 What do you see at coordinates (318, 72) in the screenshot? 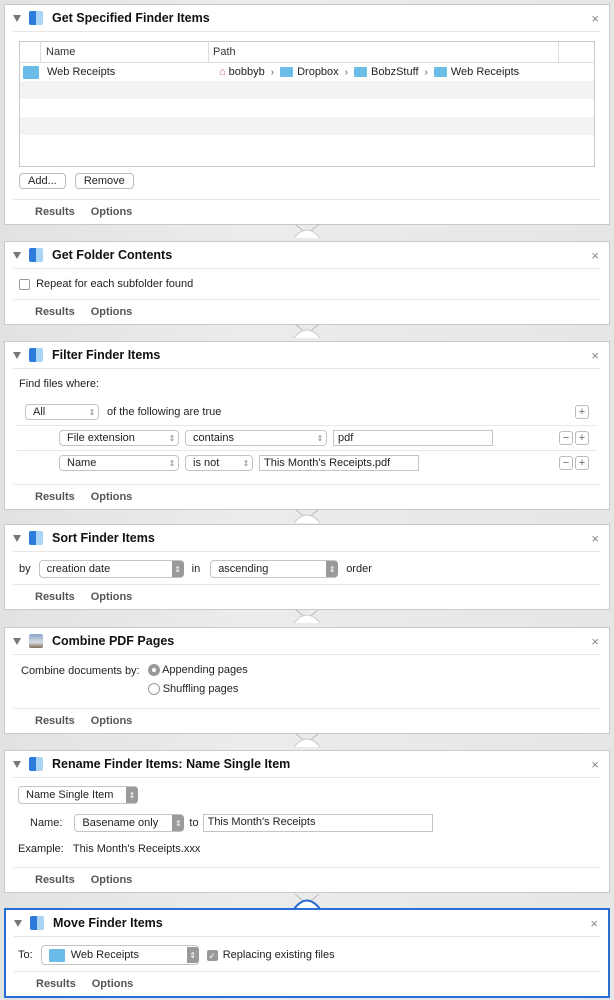
I see `path-segment: Dropbox` at bounding box center [318, 72].